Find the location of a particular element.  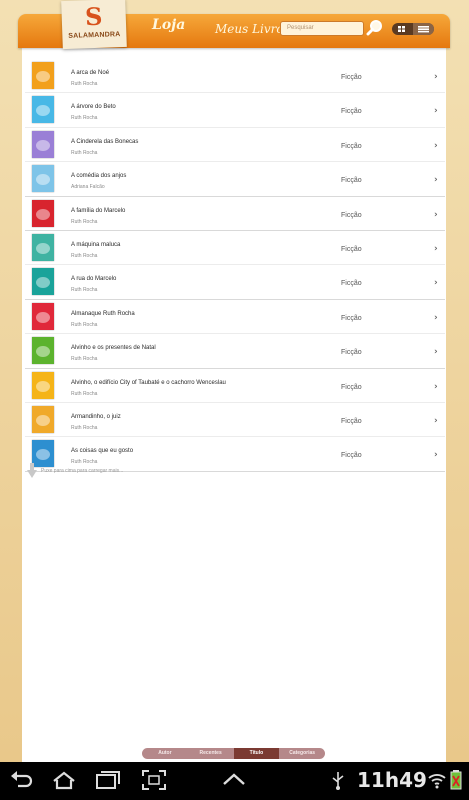

nav-loja: Loja is located at coordinates (168, 25).